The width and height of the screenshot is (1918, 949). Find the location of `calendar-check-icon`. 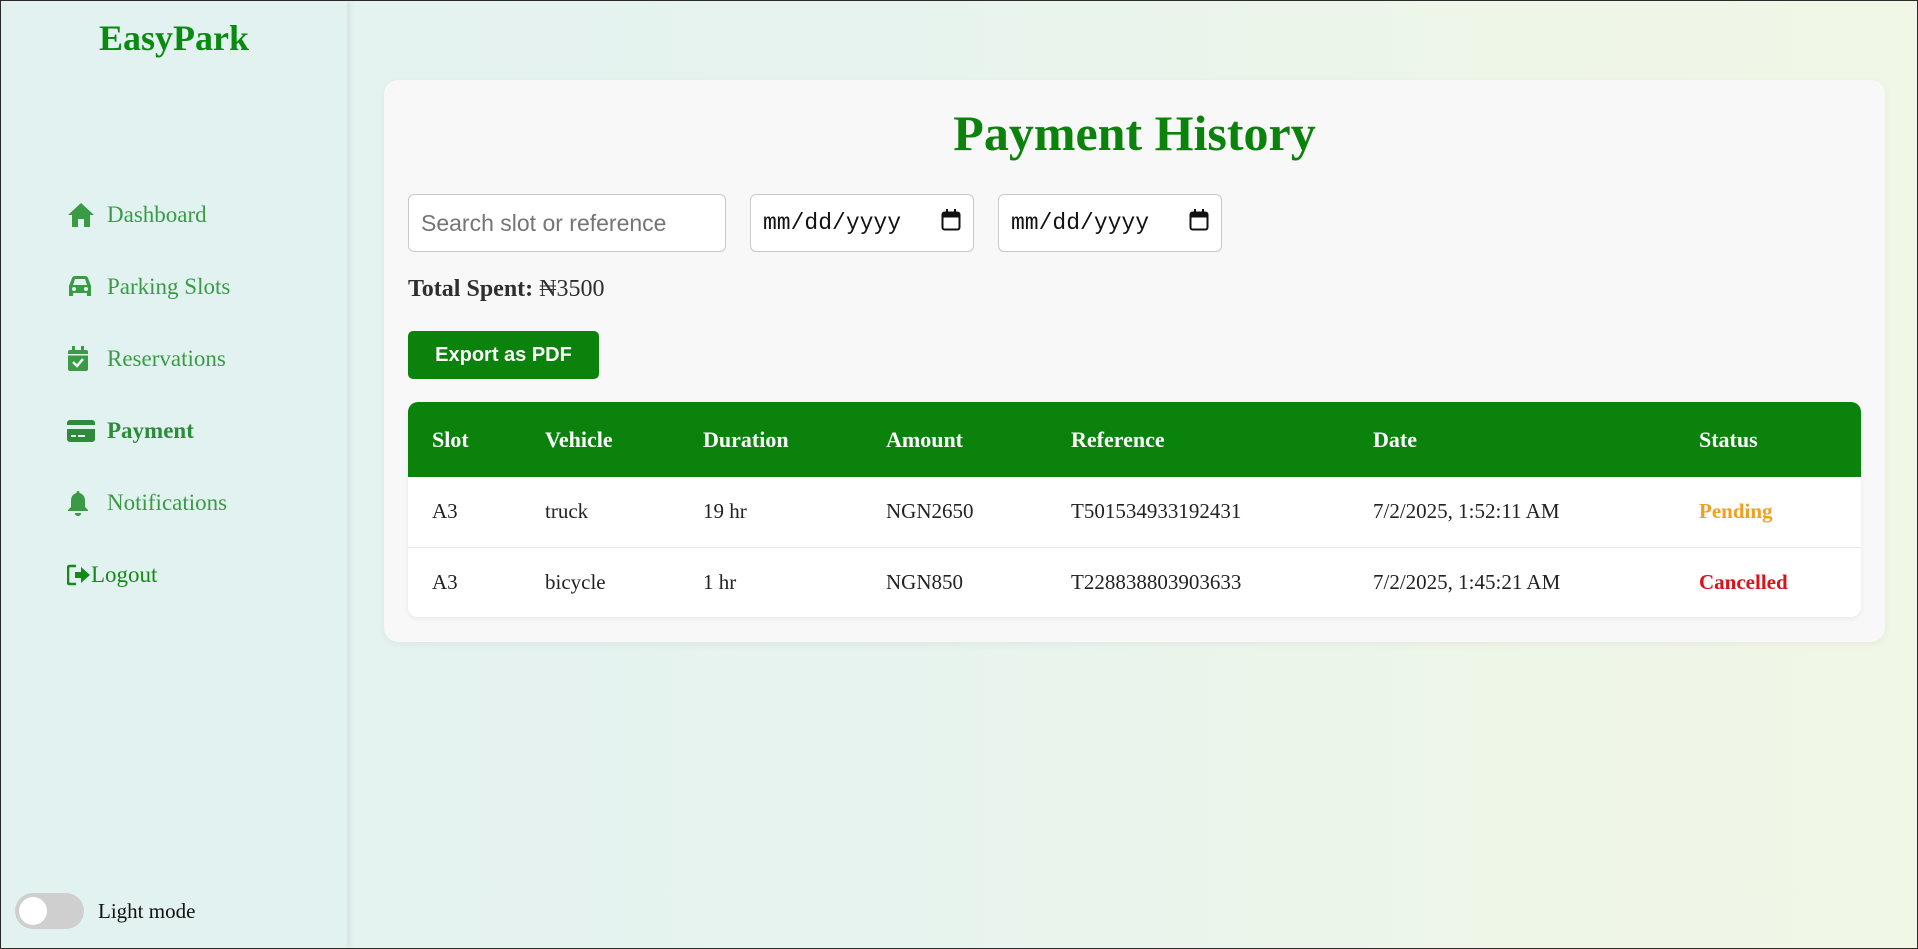

calendar-check-icon is located at coordinates (82, 359).